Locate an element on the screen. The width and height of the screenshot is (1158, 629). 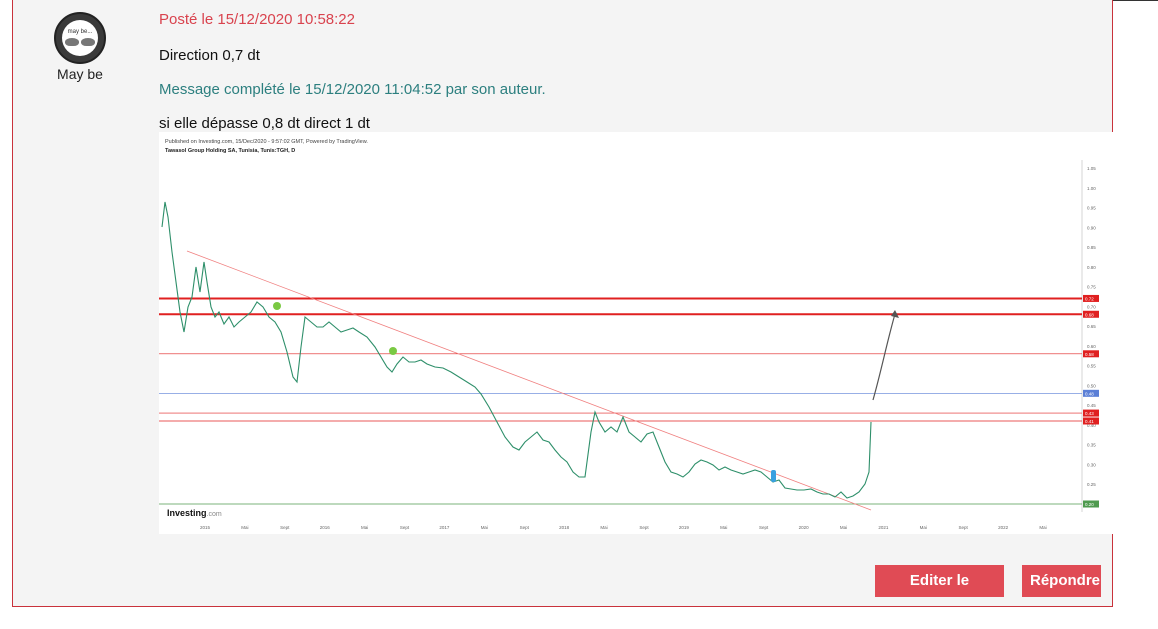
time-tick-label: 2021 is located at coordinates (883, 527).